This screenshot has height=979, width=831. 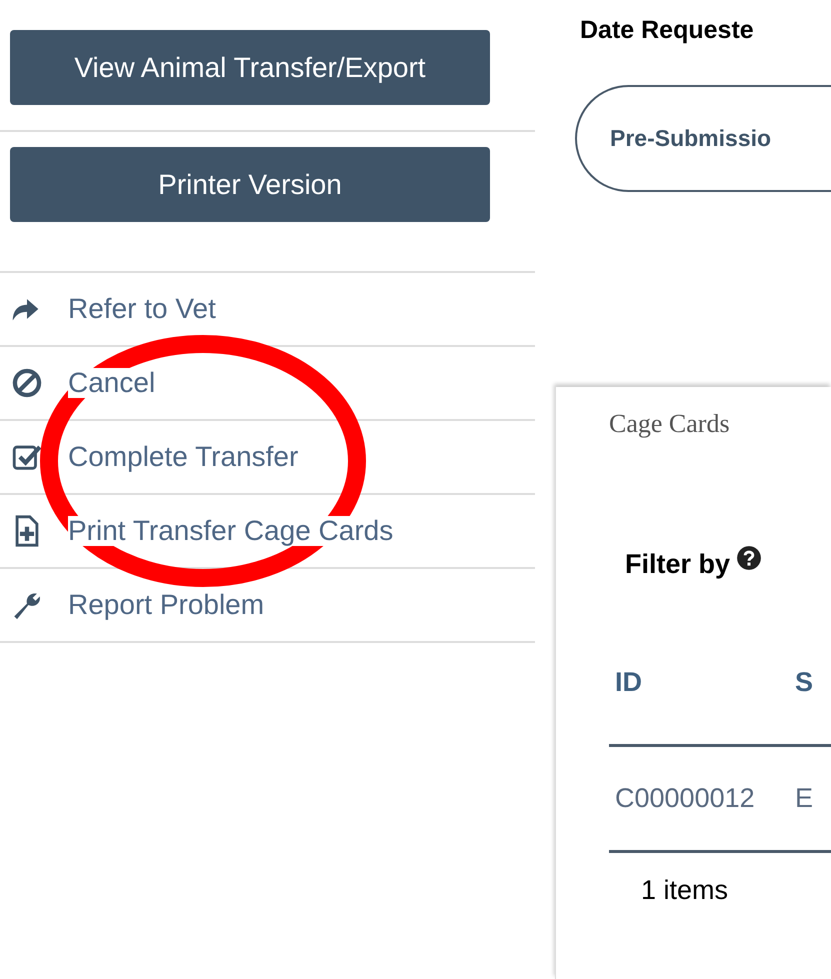 I want to click on table-cell-text: C00000012, so click(x=685, y=798).